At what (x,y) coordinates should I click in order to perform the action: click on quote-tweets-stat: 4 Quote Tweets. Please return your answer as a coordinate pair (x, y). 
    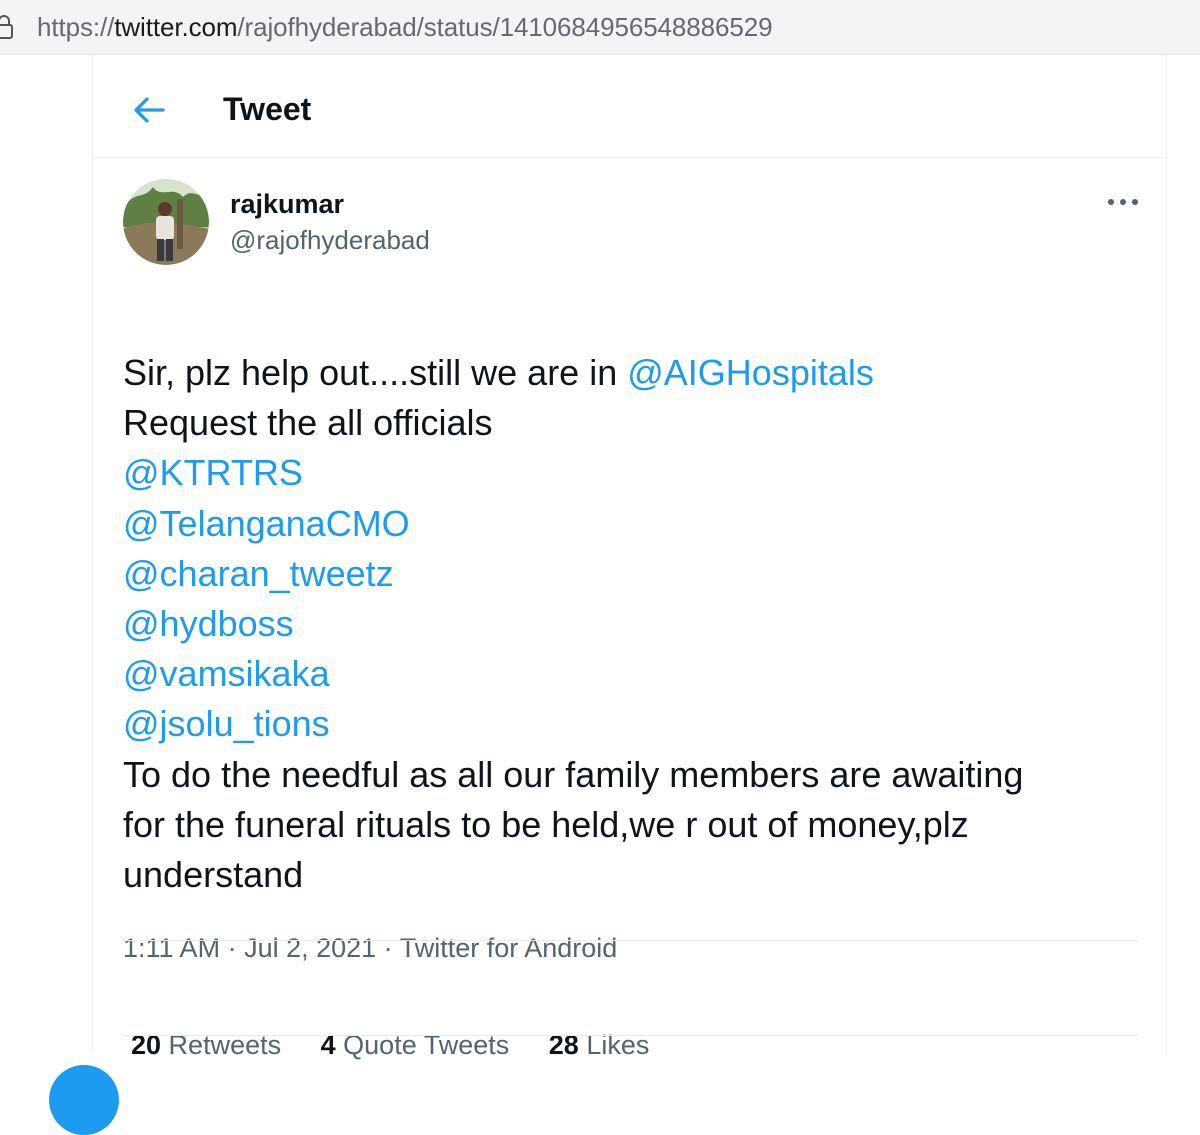
    Looking at the image, I should click on (415, 1045).